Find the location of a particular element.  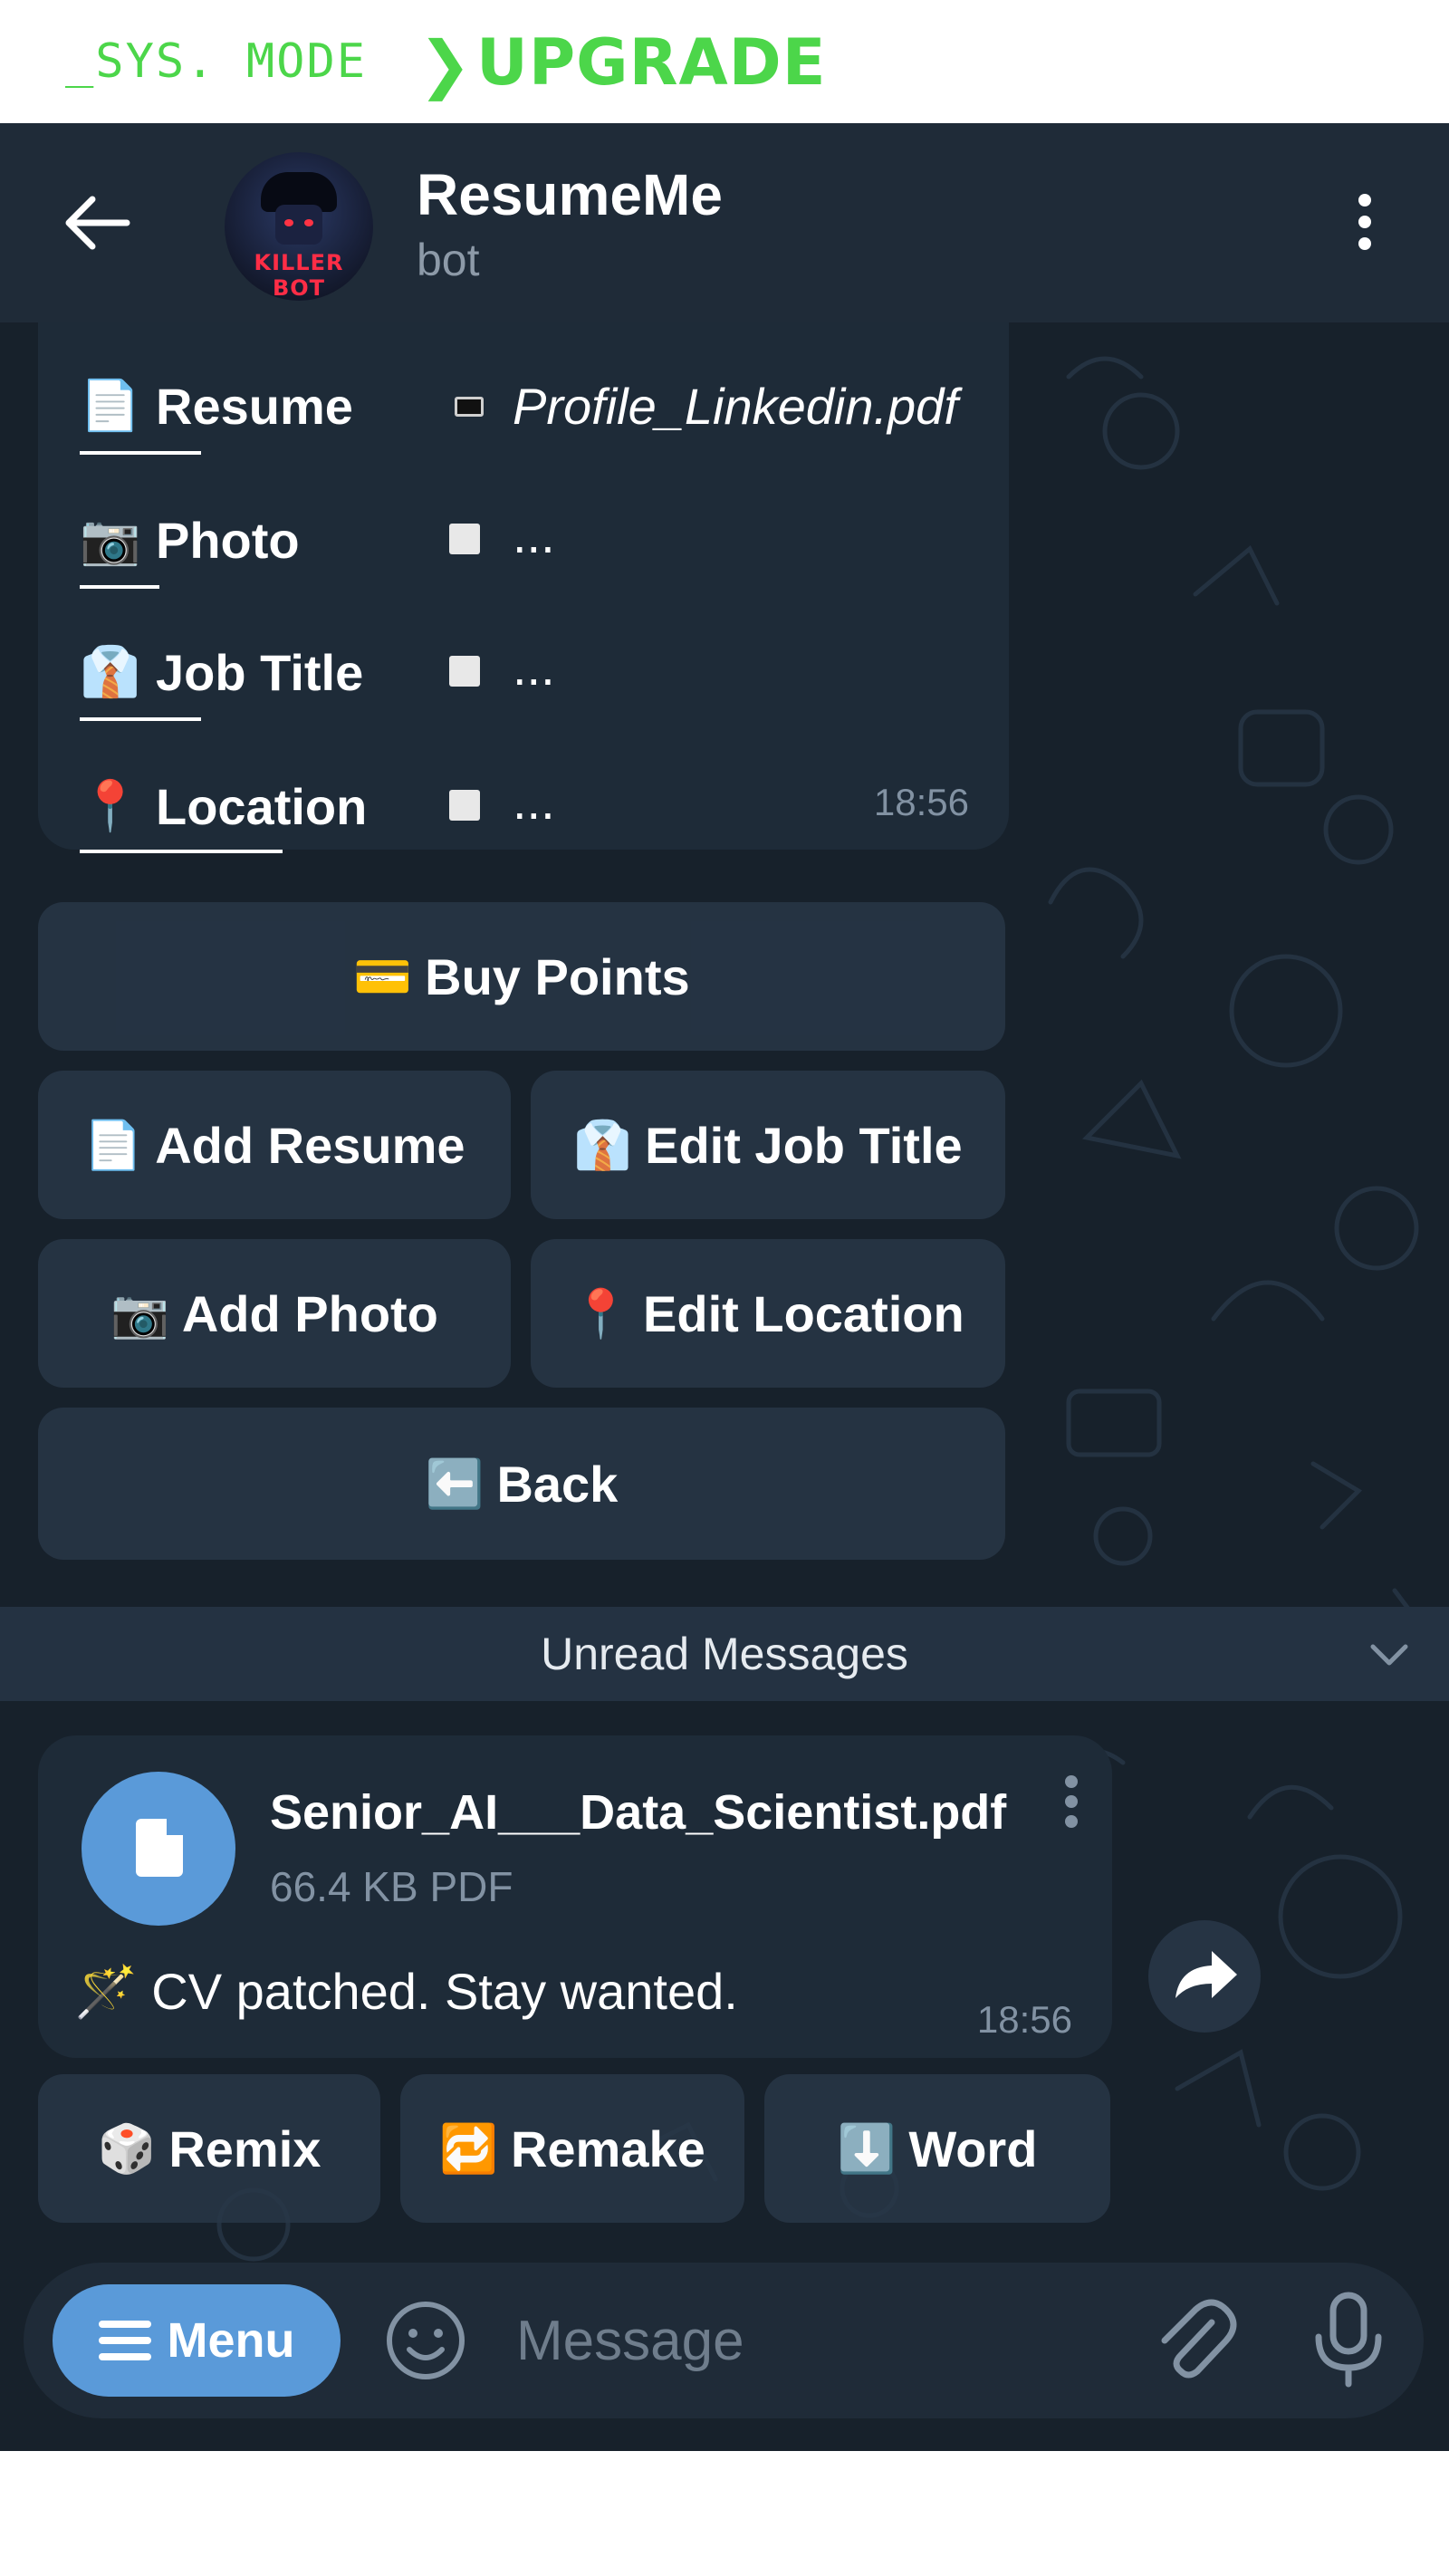

word-button: ⬇️ Word is located at coordinates (937, 2148).